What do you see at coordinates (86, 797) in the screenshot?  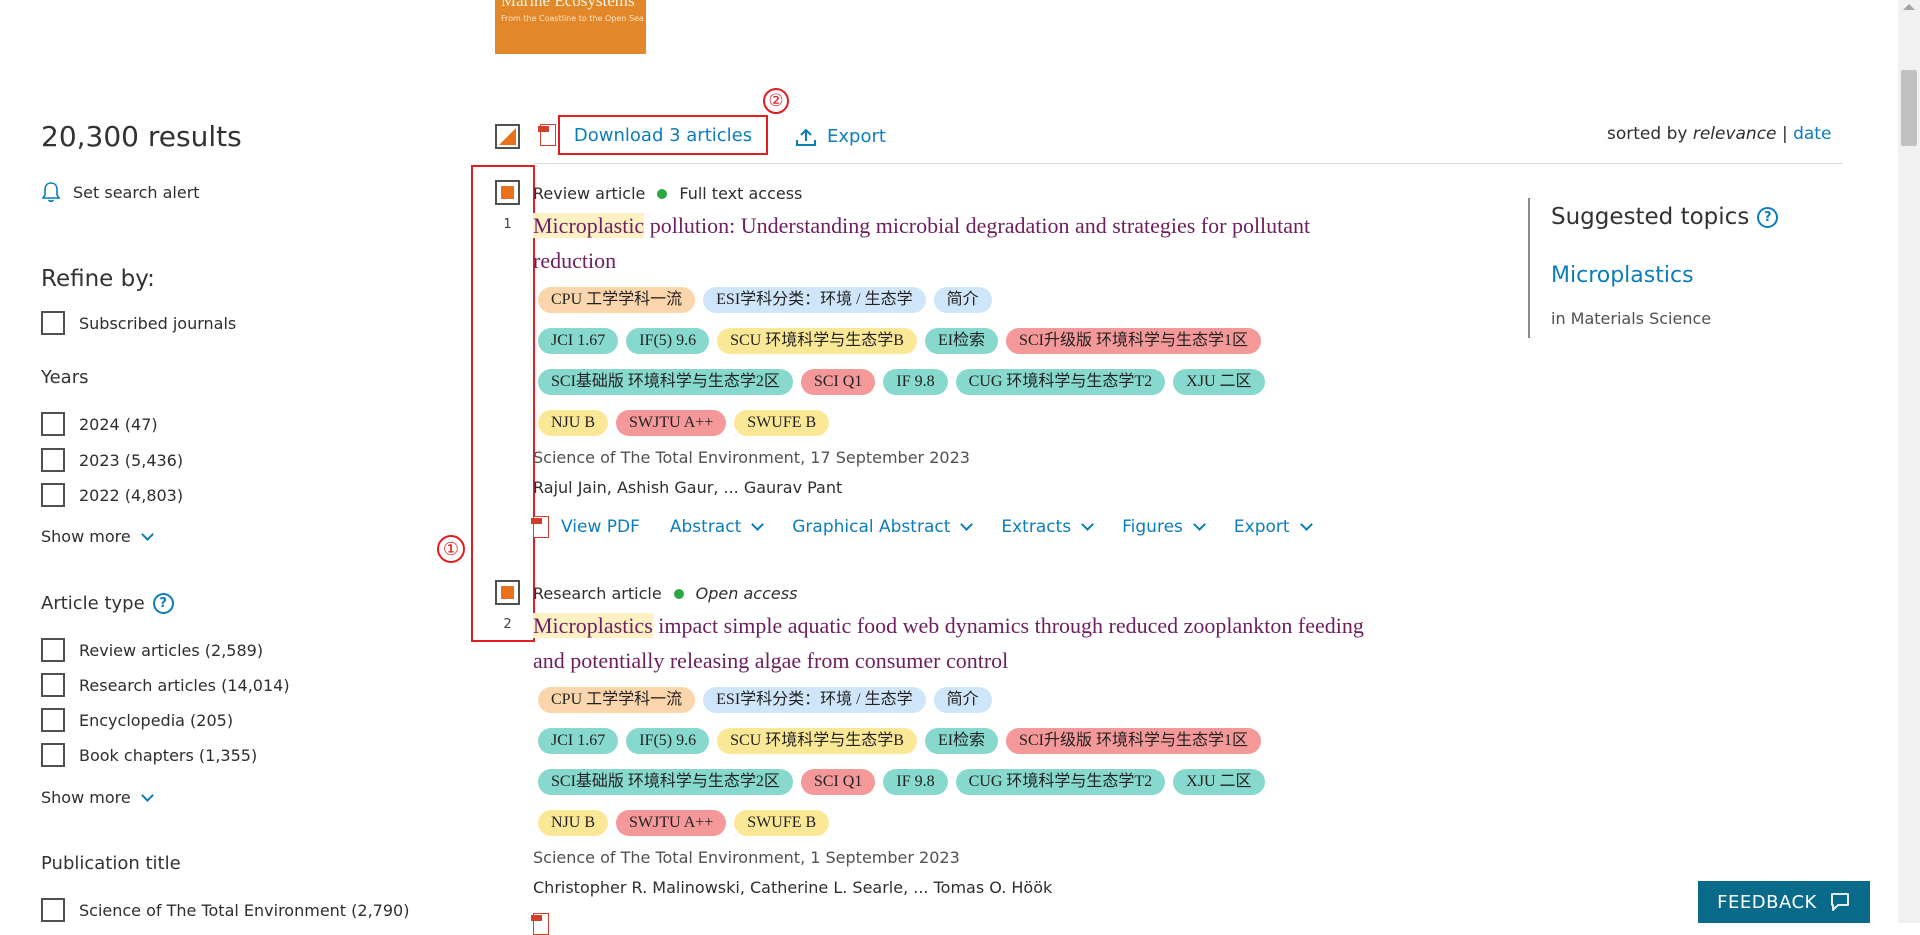 I see `show-more-label: Show more` at bounding box center [86, 797].